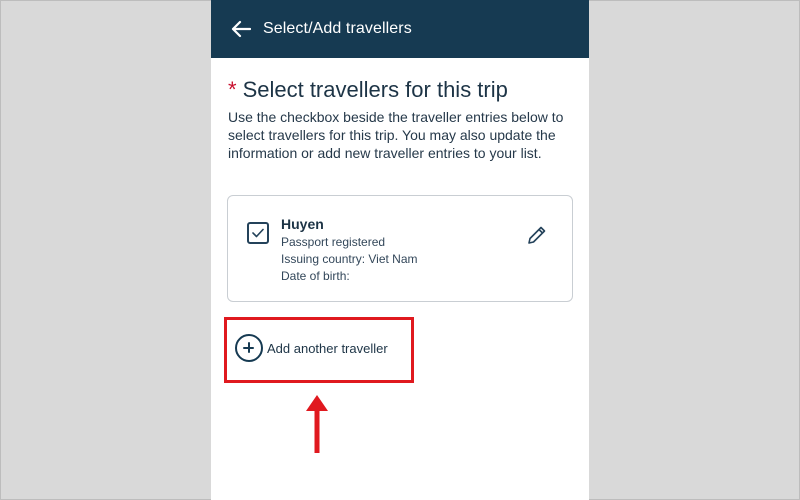 Image resolution: width=800 pixels, height=500 pixels. I want to click on page-title: Select/Add travellers, so click(337, 28).